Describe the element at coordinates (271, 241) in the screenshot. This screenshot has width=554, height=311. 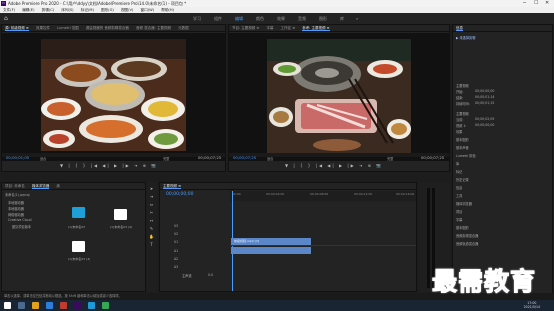
I see `video-clip: 前级视频.mp4 [V]` at that location.